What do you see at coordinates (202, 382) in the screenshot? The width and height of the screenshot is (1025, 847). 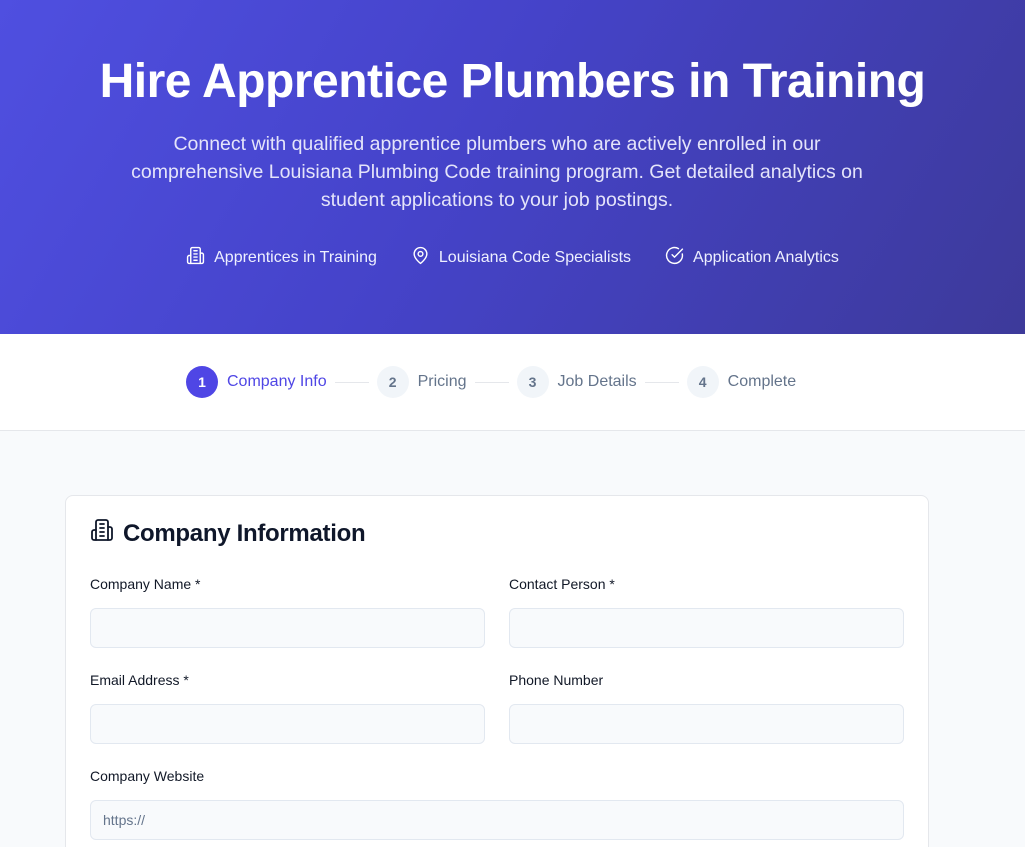 I see `step-number: 1` at bounding box center [202, 382].